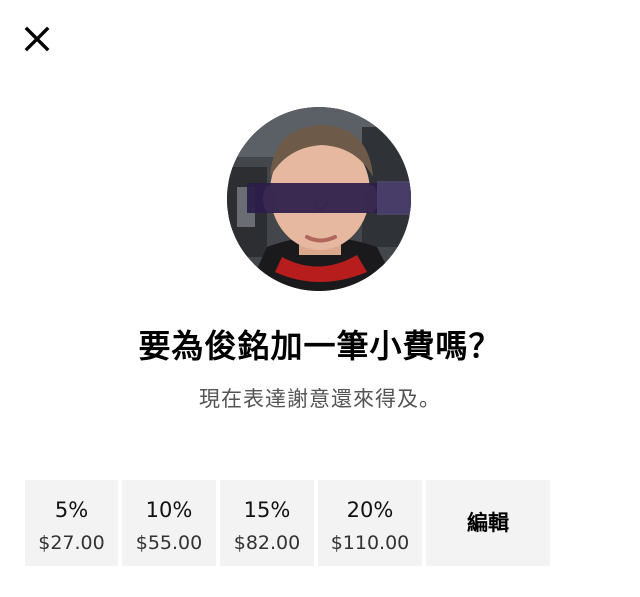 This screenshot has height=597, width=640. I want to click on tip-percent: 5%, so click(71, 510).